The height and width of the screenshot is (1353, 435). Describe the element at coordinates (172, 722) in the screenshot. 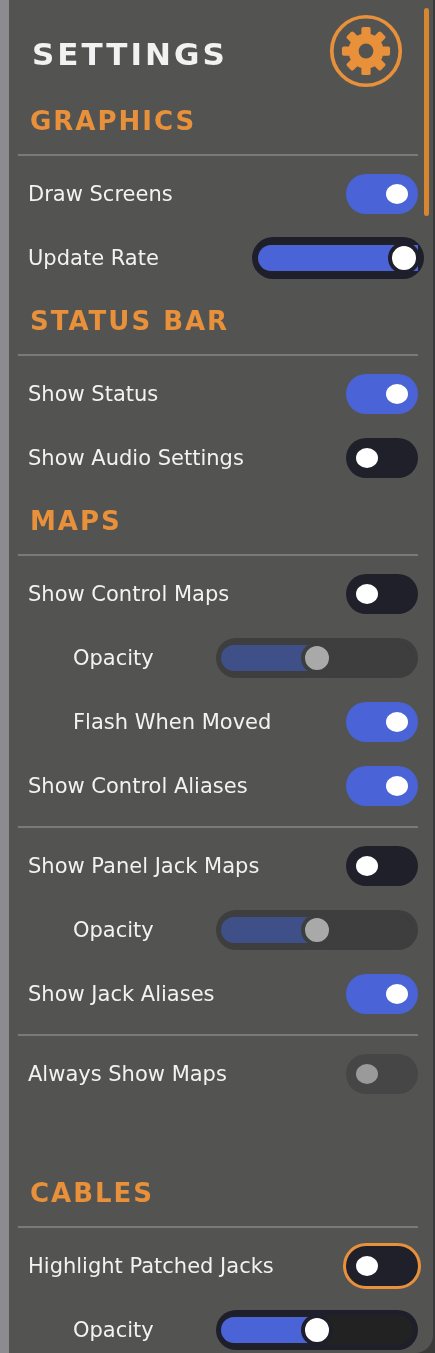

I see `setting-label: Flash When Moved` at that location.